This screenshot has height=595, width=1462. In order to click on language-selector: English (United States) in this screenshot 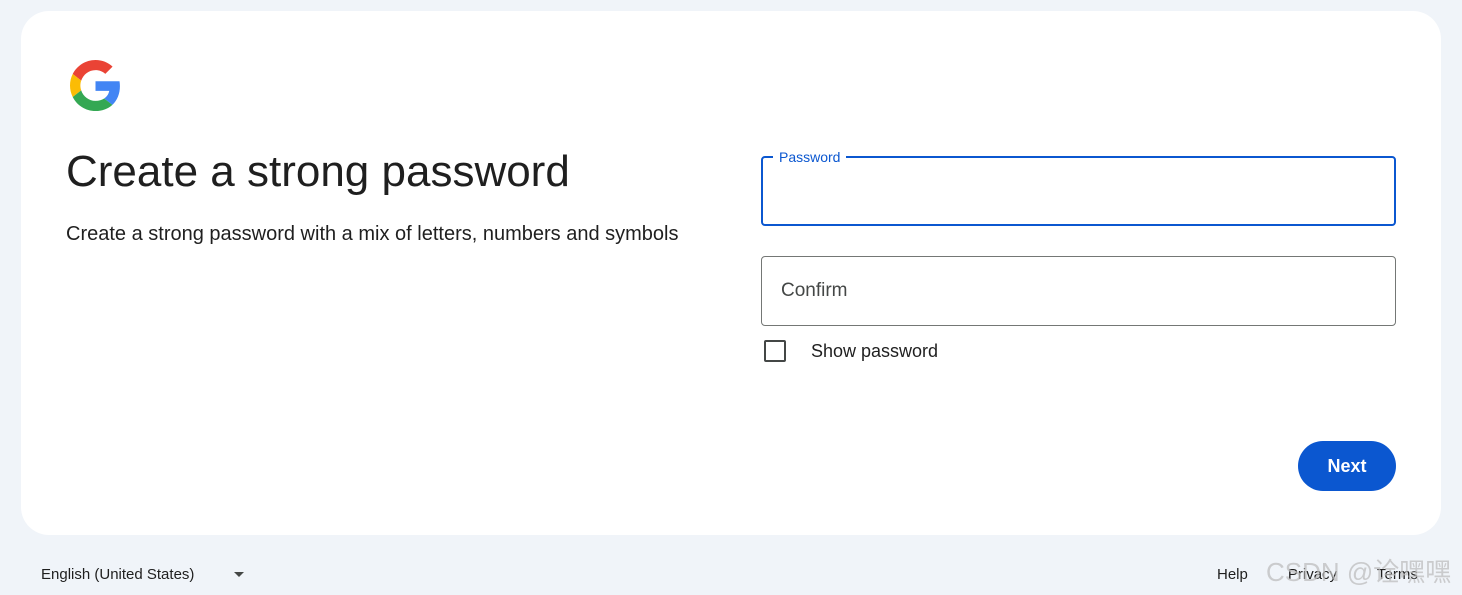, I will do `click(143, 574)`.